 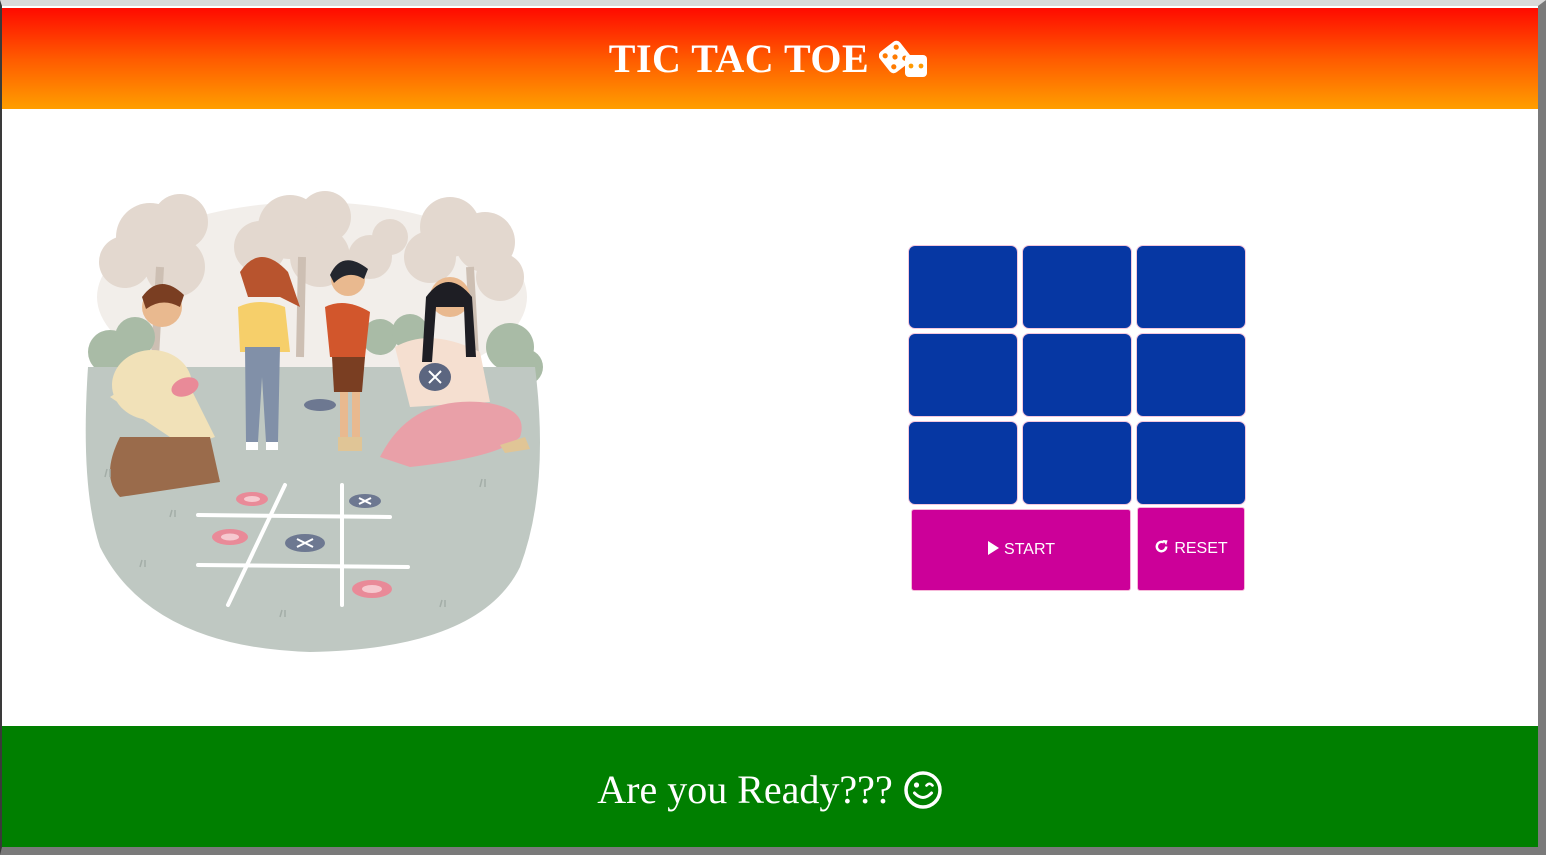 I want to click on game-board: START RESET, so click(x=1078, y=418).